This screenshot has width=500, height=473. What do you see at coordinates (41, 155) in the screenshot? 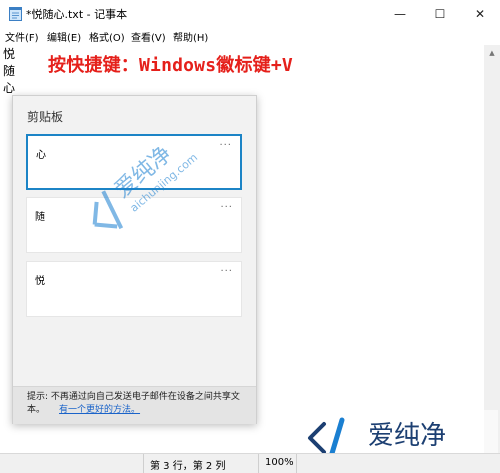
I see `clipboard-item-text: 心` at bounding box center [41, 155].